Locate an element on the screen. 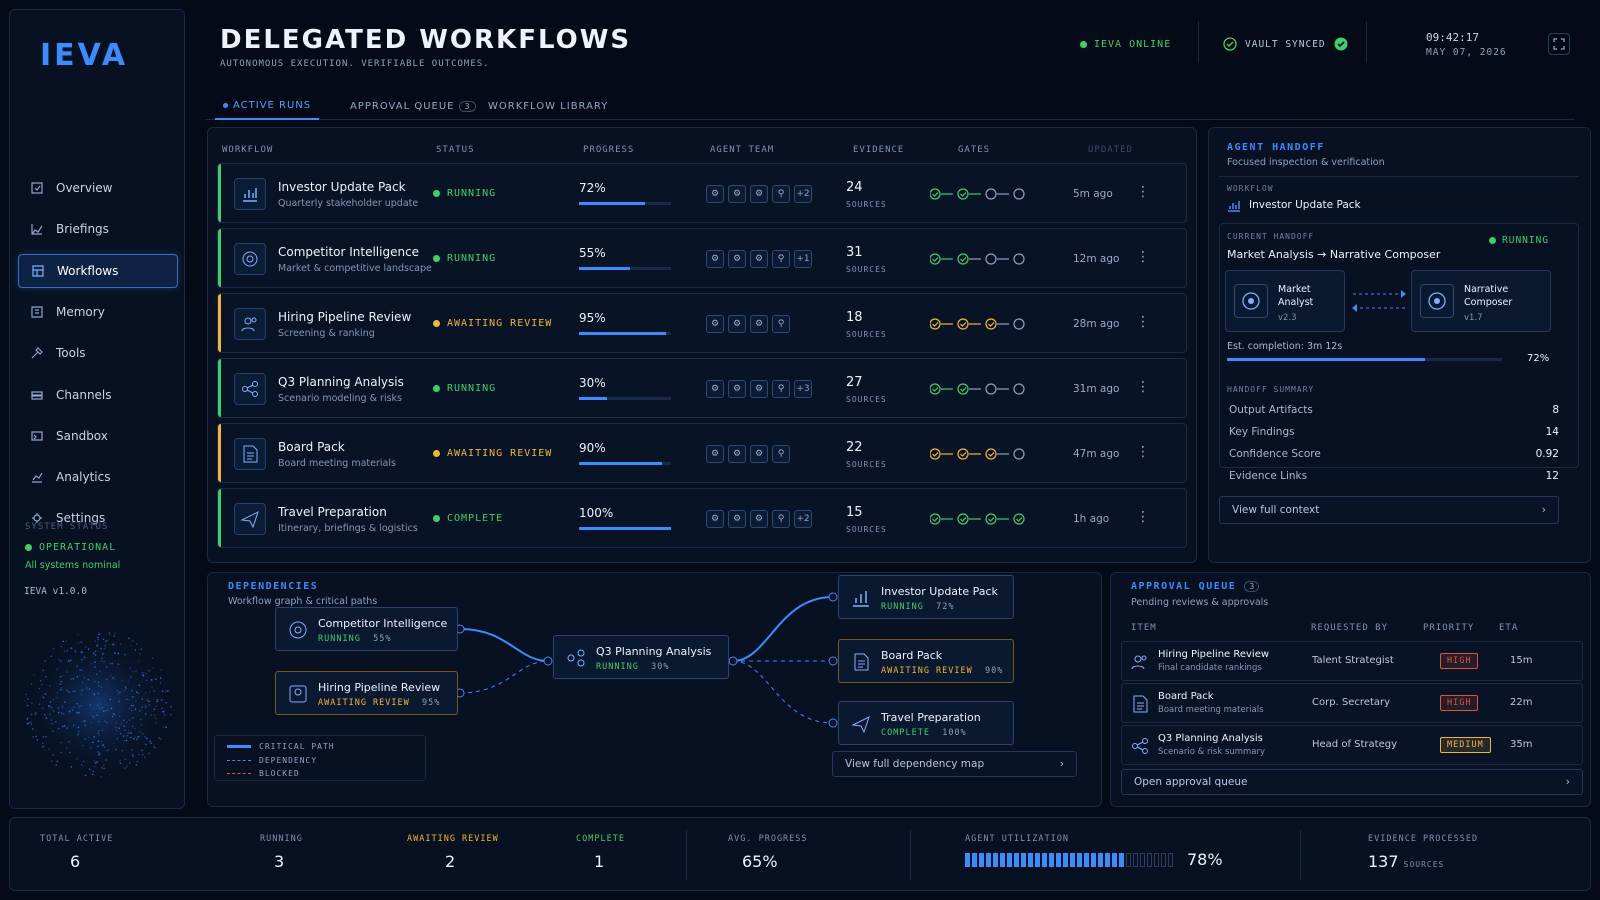  progress-pct: 55% is located at coordinates (592, 253).